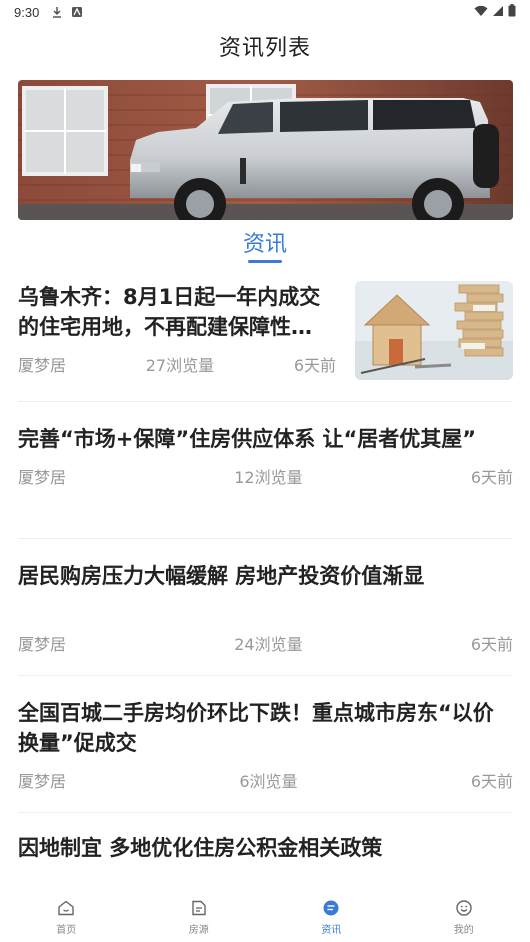 The image size is (530, 942). I want to click on title-bar: 资讯列表, so click(265, 46).